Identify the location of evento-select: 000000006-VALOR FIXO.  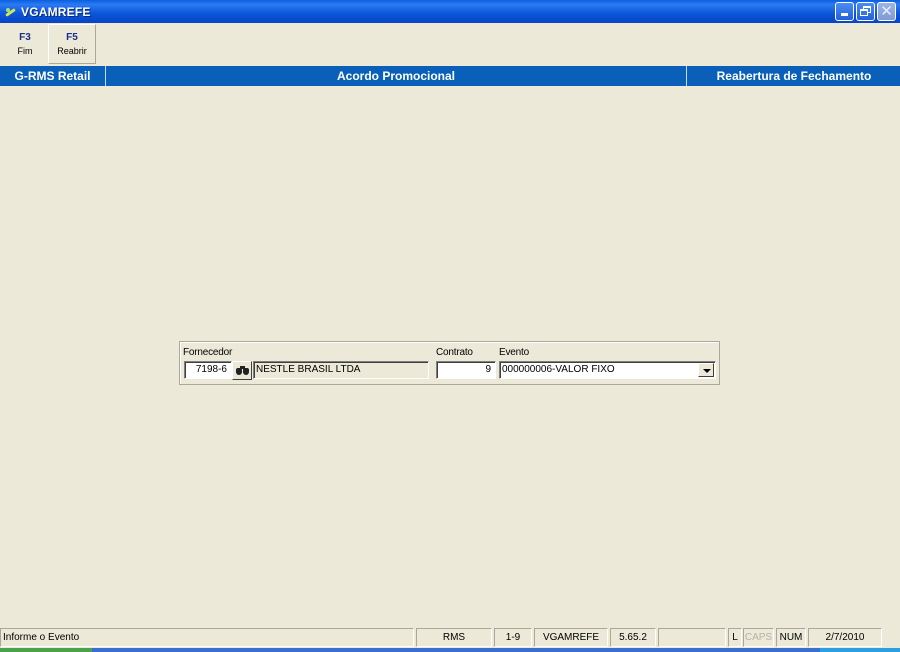
(607, 370).